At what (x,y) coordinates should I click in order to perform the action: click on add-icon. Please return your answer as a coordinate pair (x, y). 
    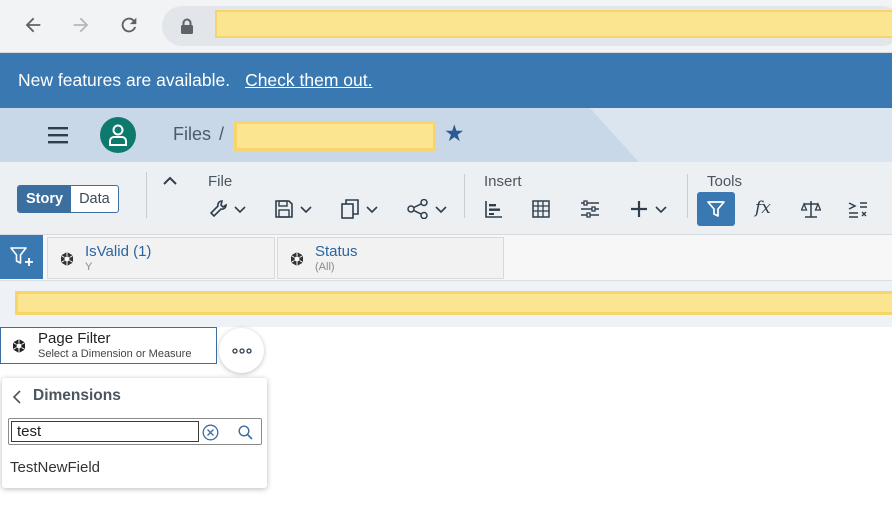
    Looking at the image, I should click on (639, 209).